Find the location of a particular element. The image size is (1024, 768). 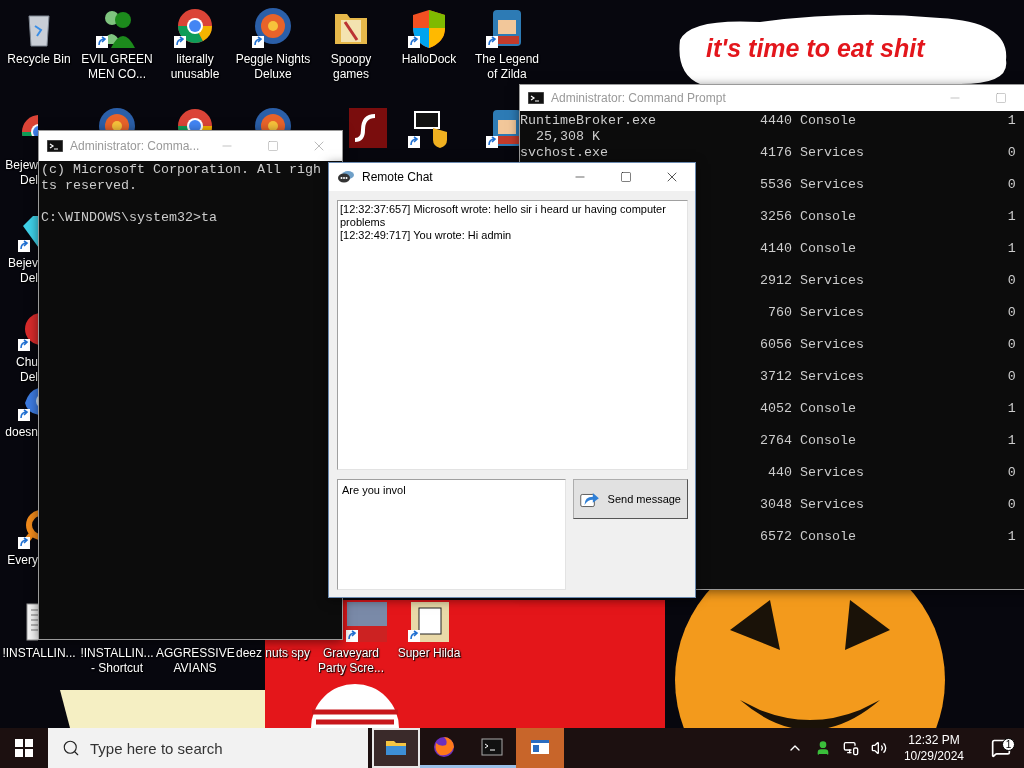

process-id: 6056 is located at coordinates (775, 345).